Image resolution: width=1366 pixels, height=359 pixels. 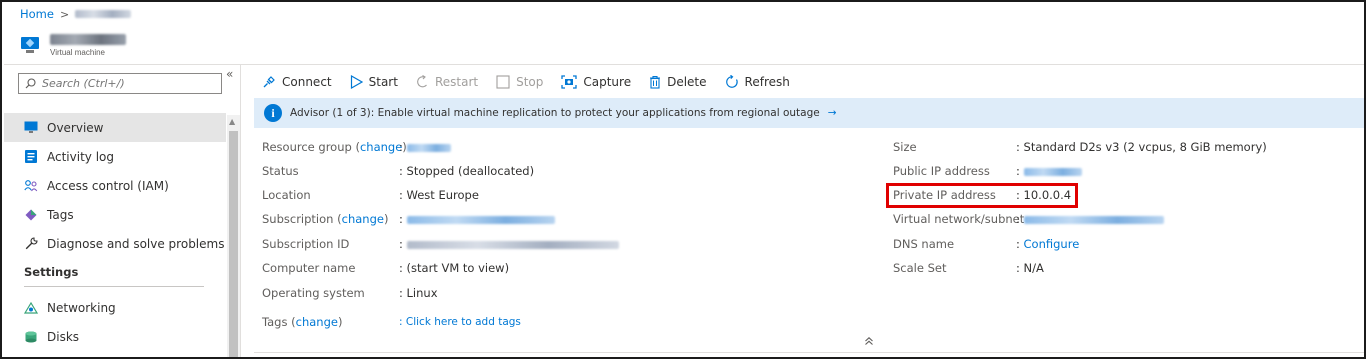 What do you see at coordinates (959, 219) in the screenshot?
I see `property-label: Virtual network/subnet` at bounding box center [959, 219].